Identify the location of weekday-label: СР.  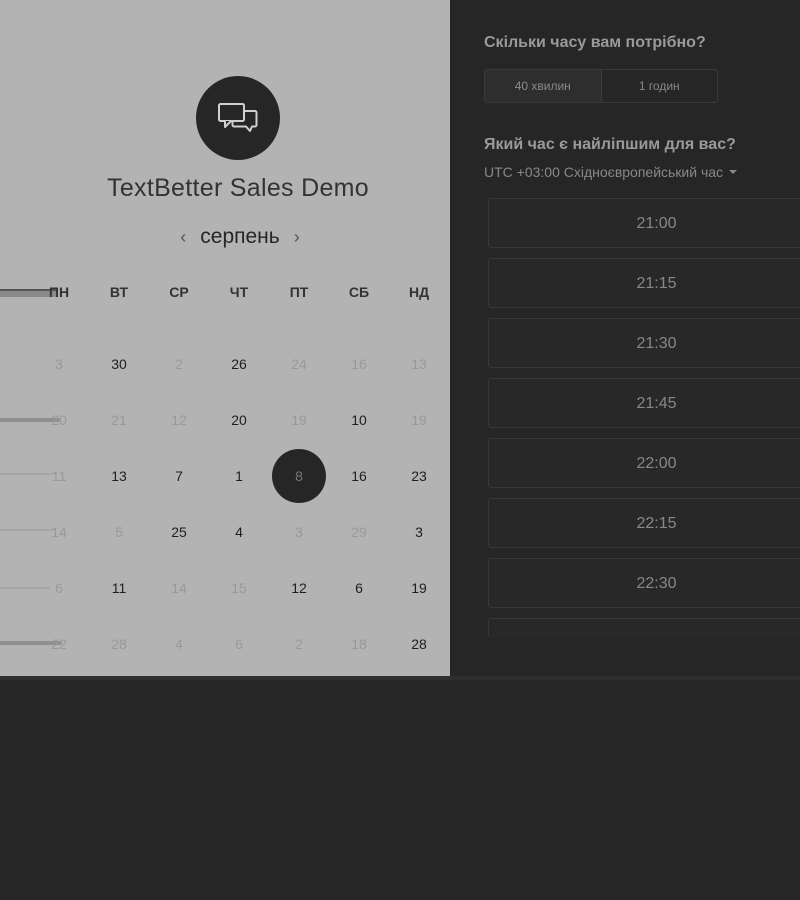
(179, 292).